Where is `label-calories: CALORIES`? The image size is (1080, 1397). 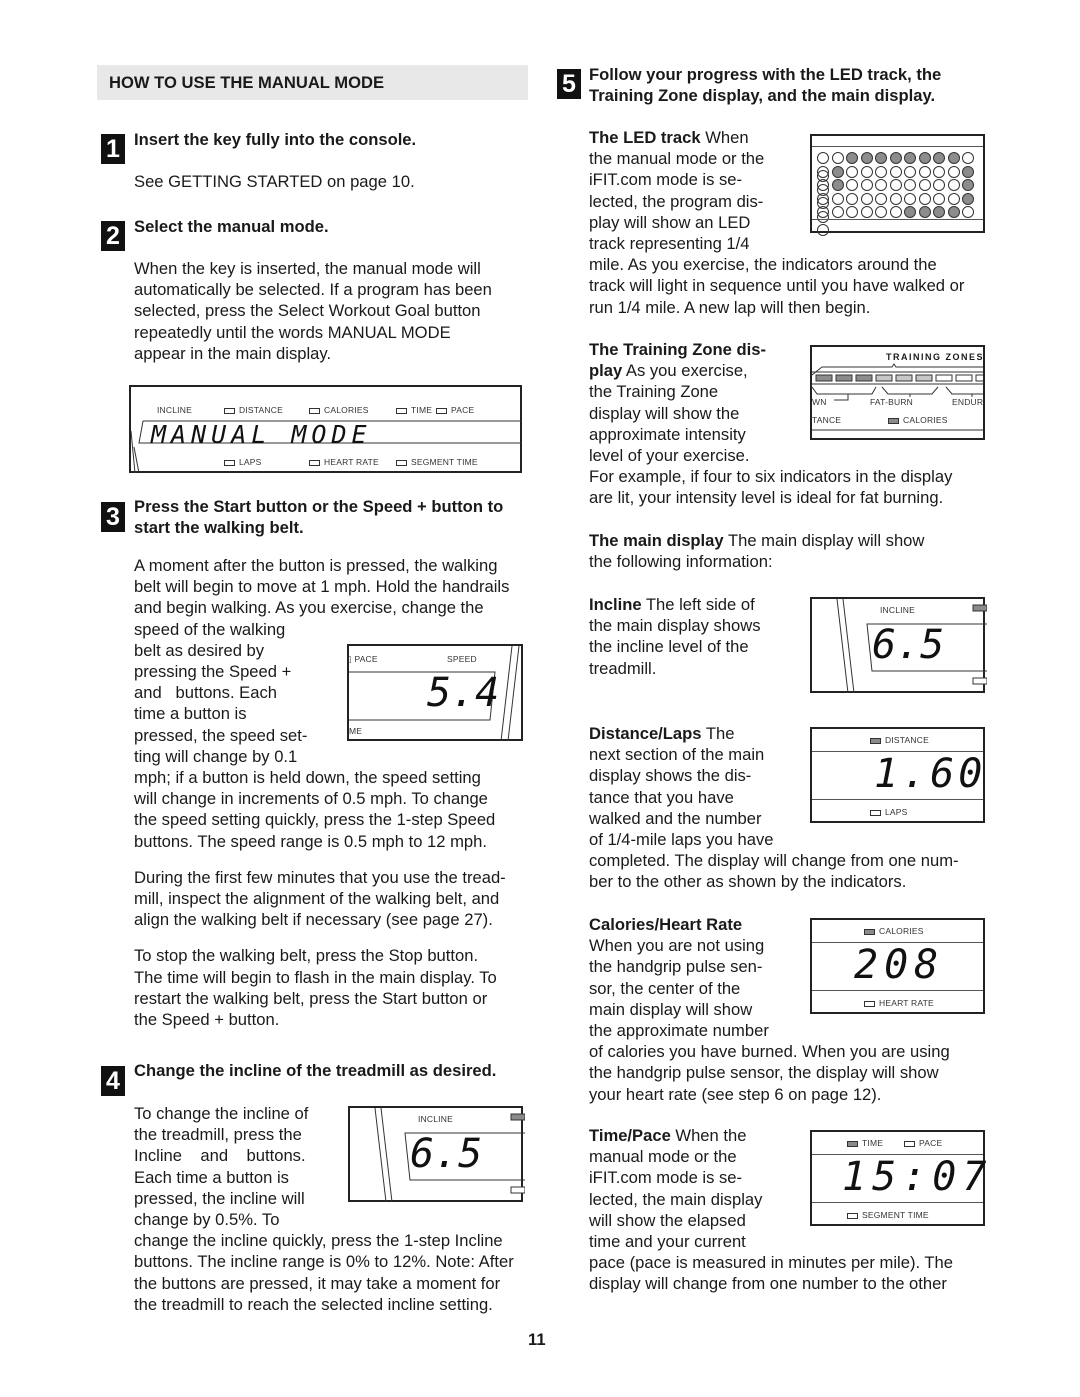
label-calories: CALORIES is located at coordinates (918, 420).